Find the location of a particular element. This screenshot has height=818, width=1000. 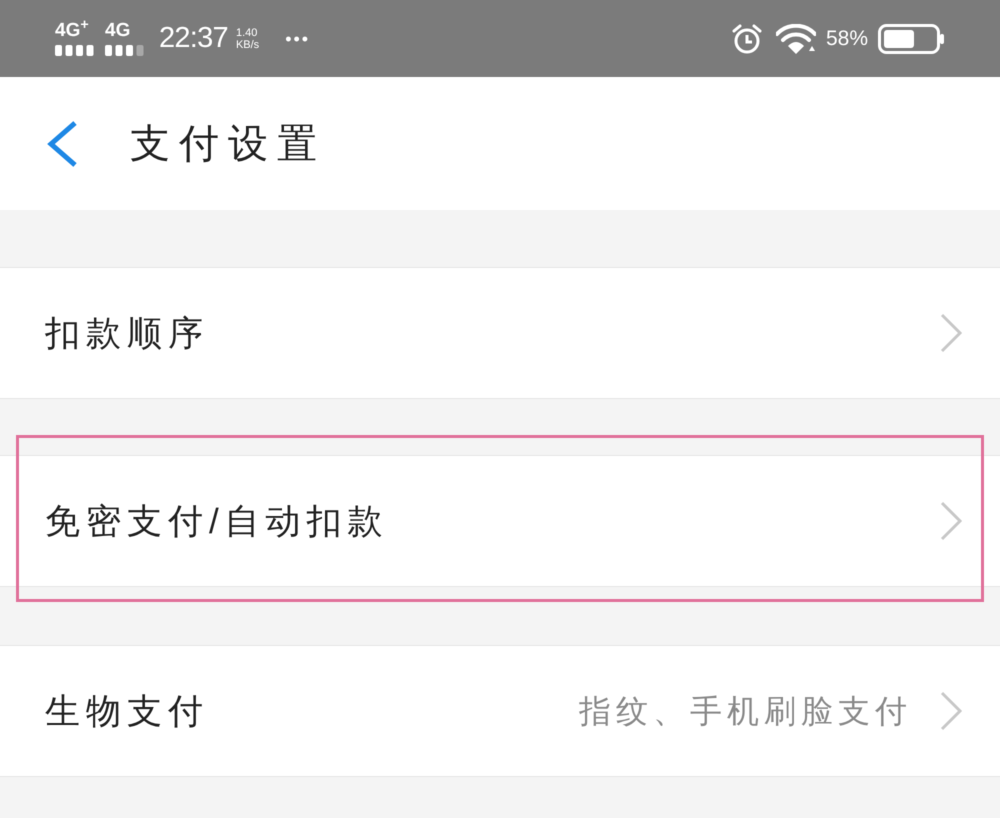

clock-time: 22:37 is located at coordinates (193, 38).